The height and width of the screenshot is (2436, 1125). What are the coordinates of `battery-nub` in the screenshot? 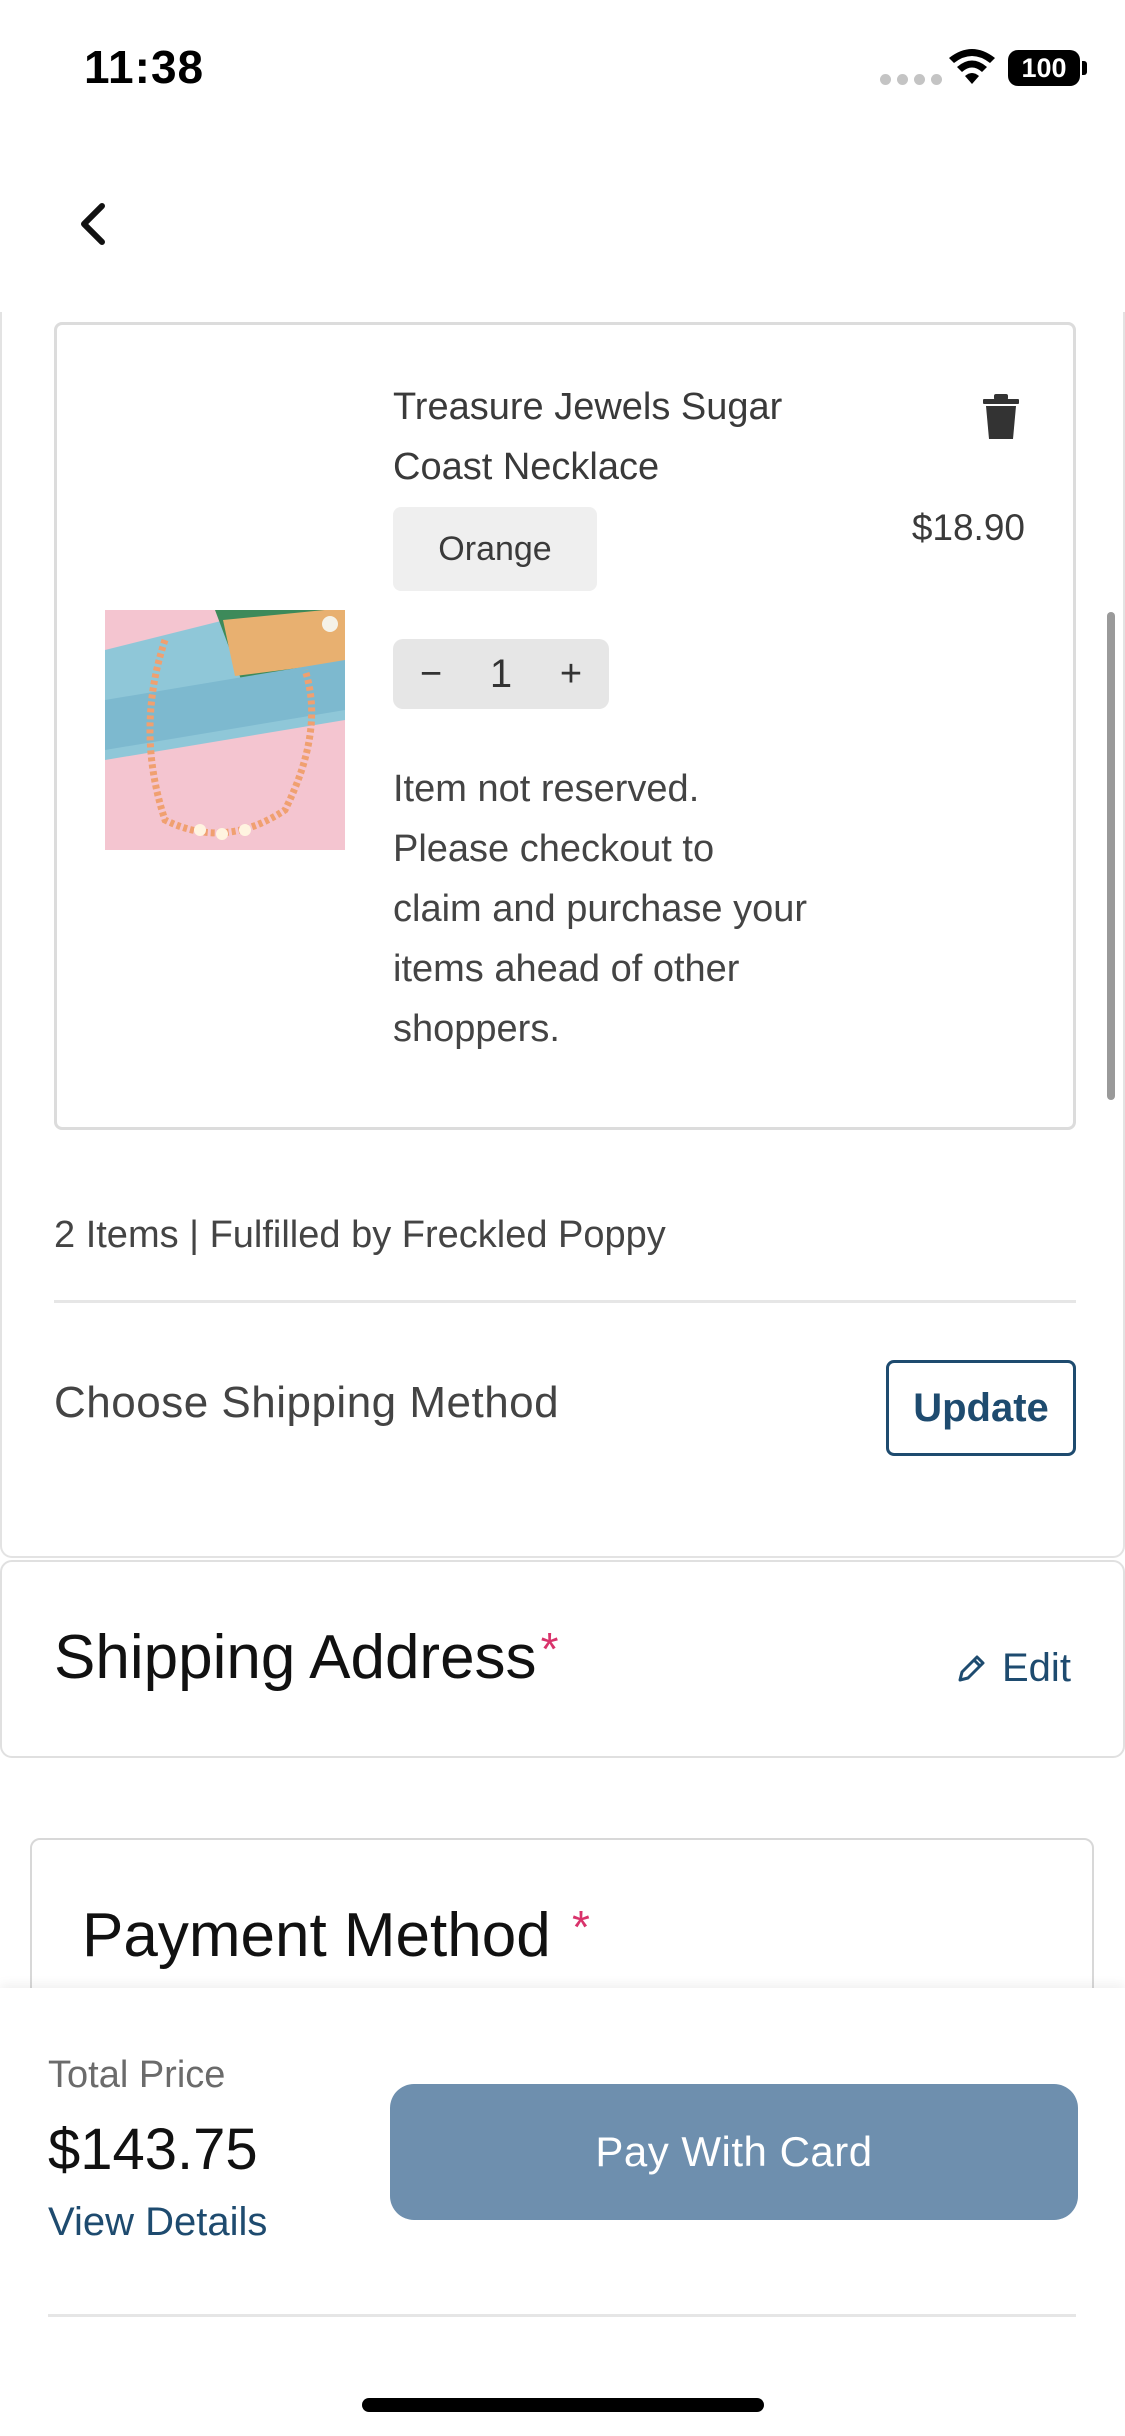 It's located at (1084, 68).